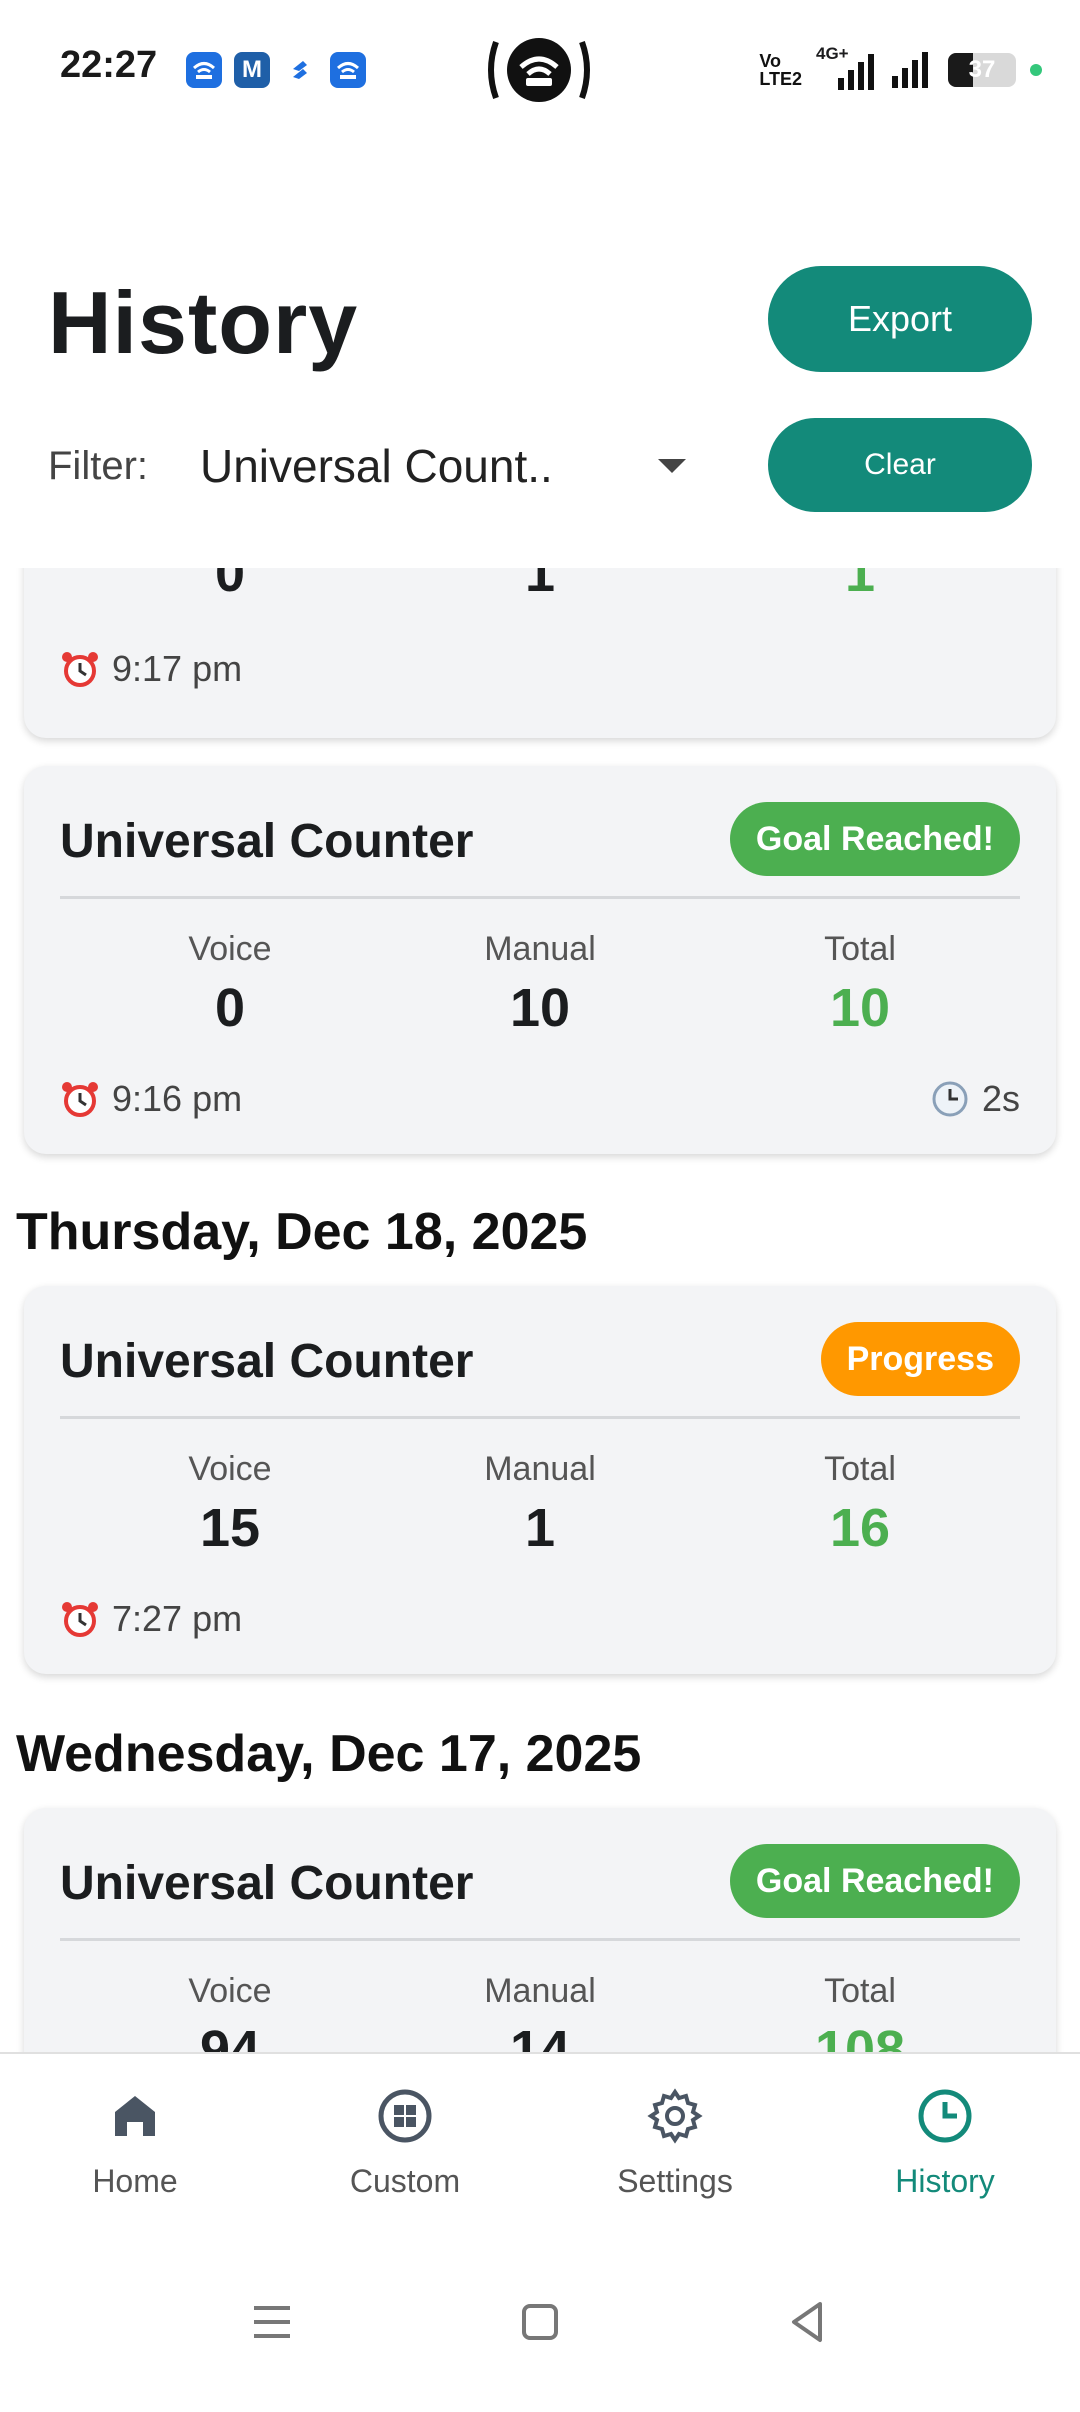 Image resolution: width=1080 pixels, height=2412 pixels. What do you see at coordinates (177, 1098) in the screenshot?
I see `time-text: 9:16 pm` at bounding box center [177, 1098].